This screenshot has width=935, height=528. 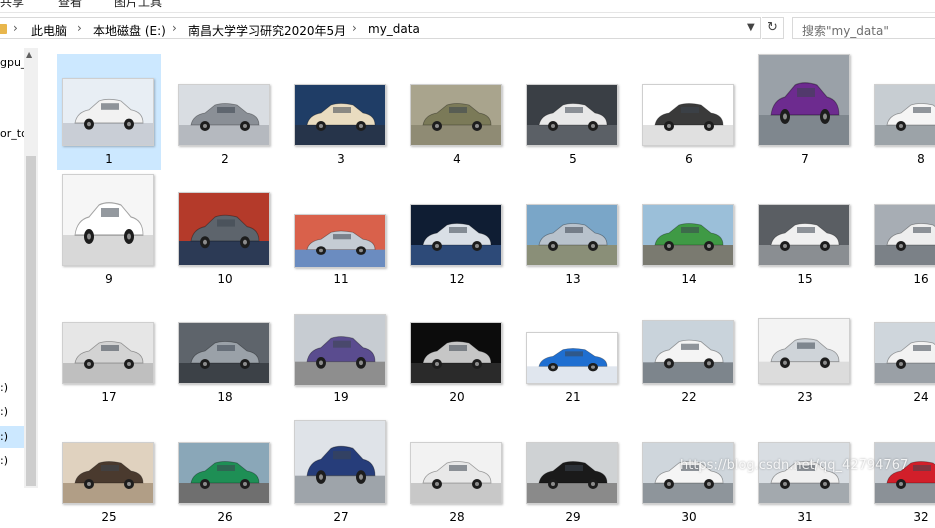 I want to click on file-name-label: 3, so click(x=341, y=159).